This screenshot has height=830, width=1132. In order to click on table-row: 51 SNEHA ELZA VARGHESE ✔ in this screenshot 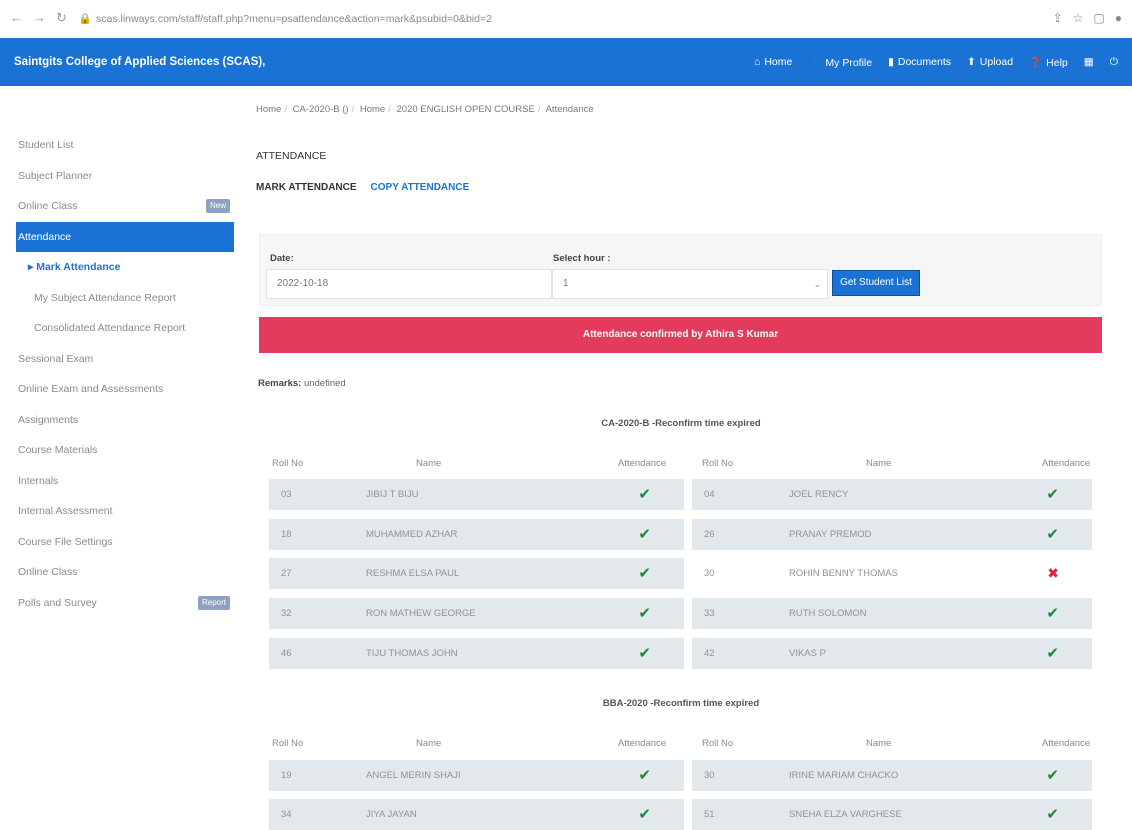, I will do `click(892, 814)`.